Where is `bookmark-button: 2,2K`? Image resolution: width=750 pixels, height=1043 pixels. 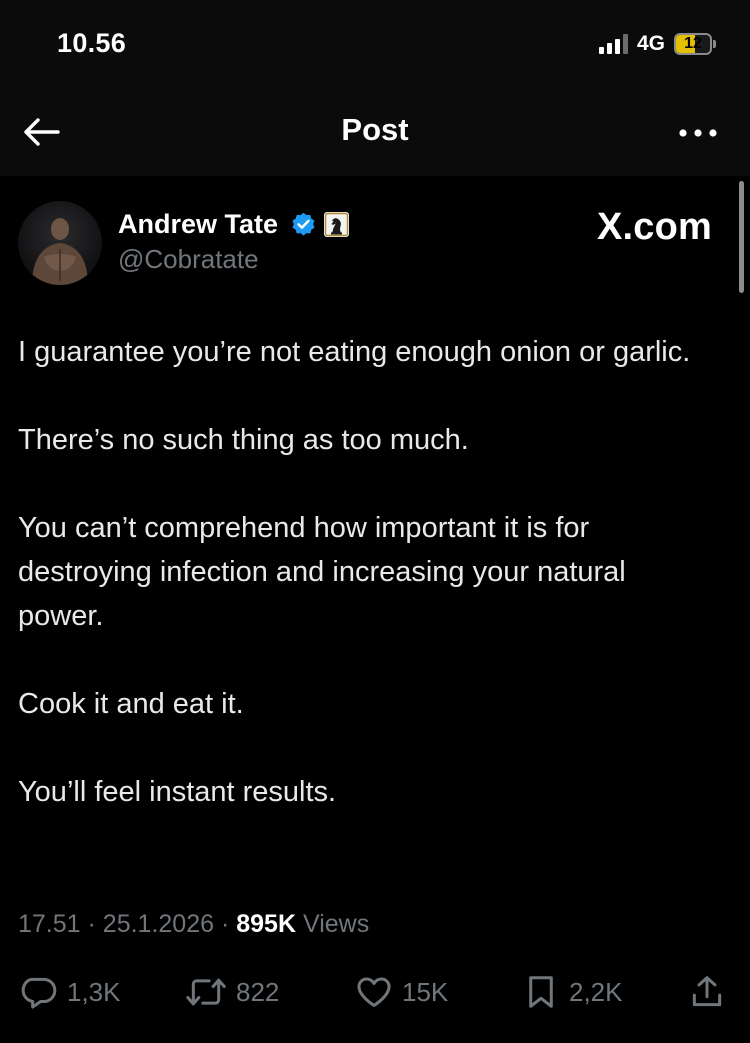
bookmark-button: 2,2K is located at coordinates (572, 992).